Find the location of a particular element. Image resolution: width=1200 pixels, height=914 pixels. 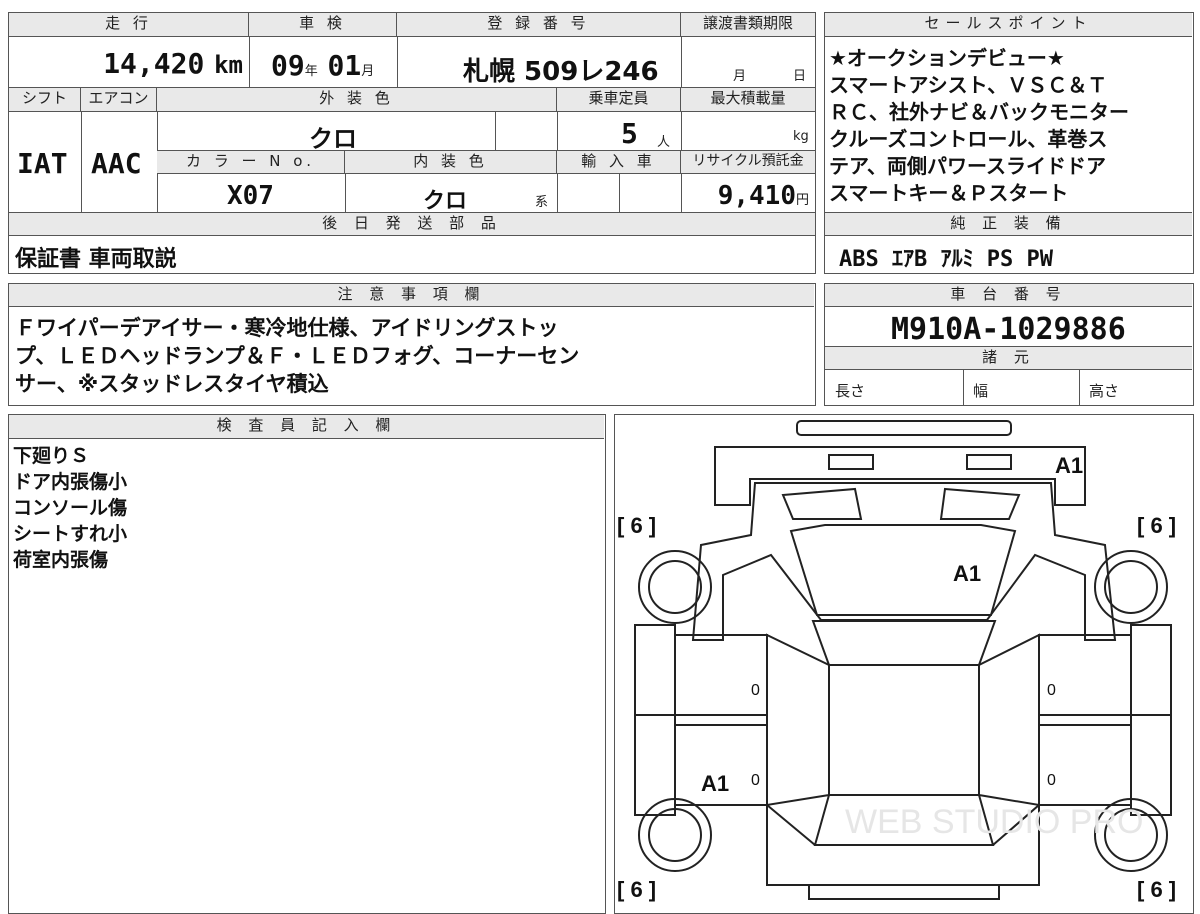

zero-mark-left-rear-door: 0 is located at coordinates (755, 780).